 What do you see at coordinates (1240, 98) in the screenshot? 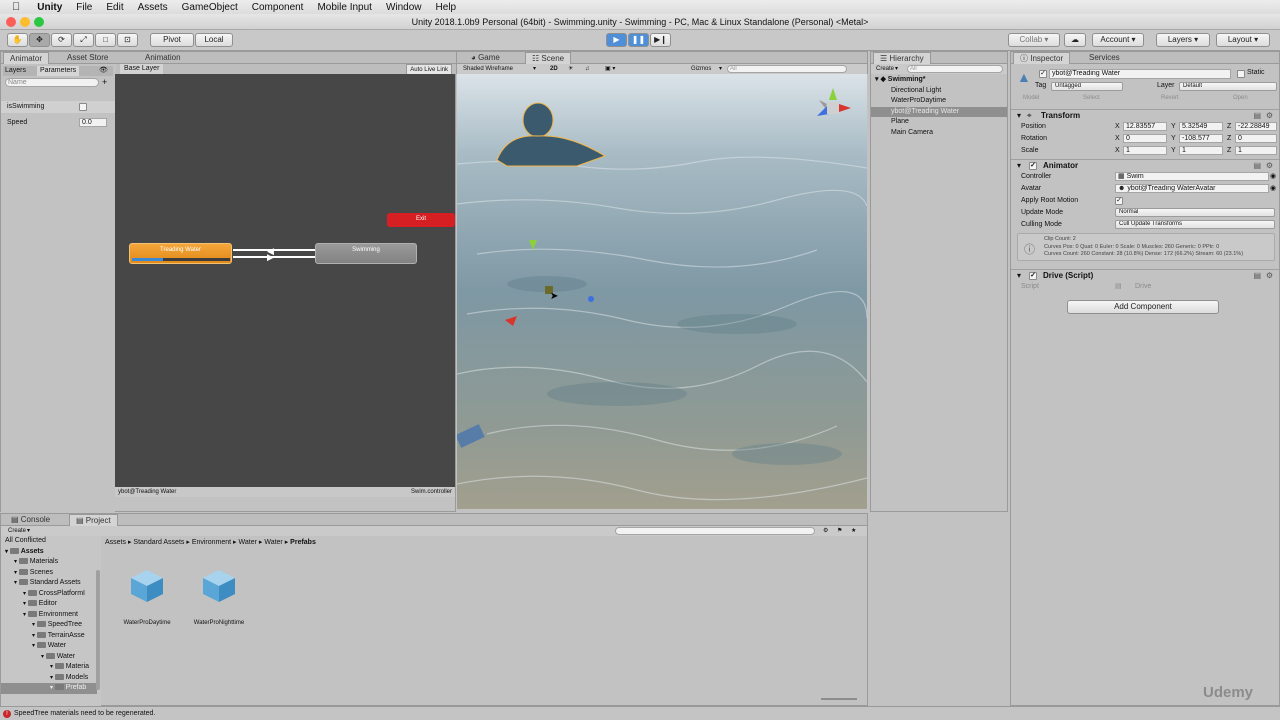
I see `model-open-button: Open` at bounding box center [1240, 98].